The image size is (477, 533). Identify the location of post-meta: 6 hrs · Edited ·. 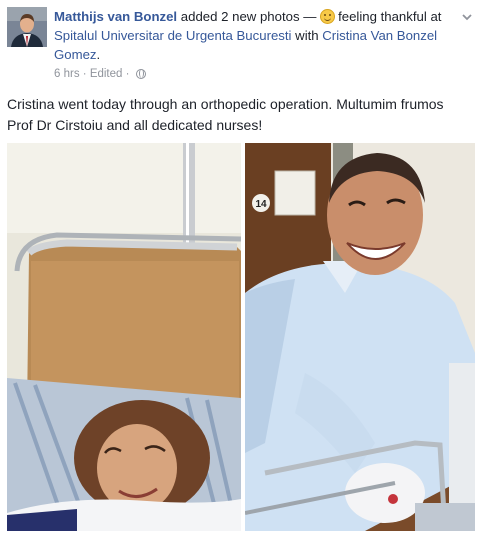
(100, 74).